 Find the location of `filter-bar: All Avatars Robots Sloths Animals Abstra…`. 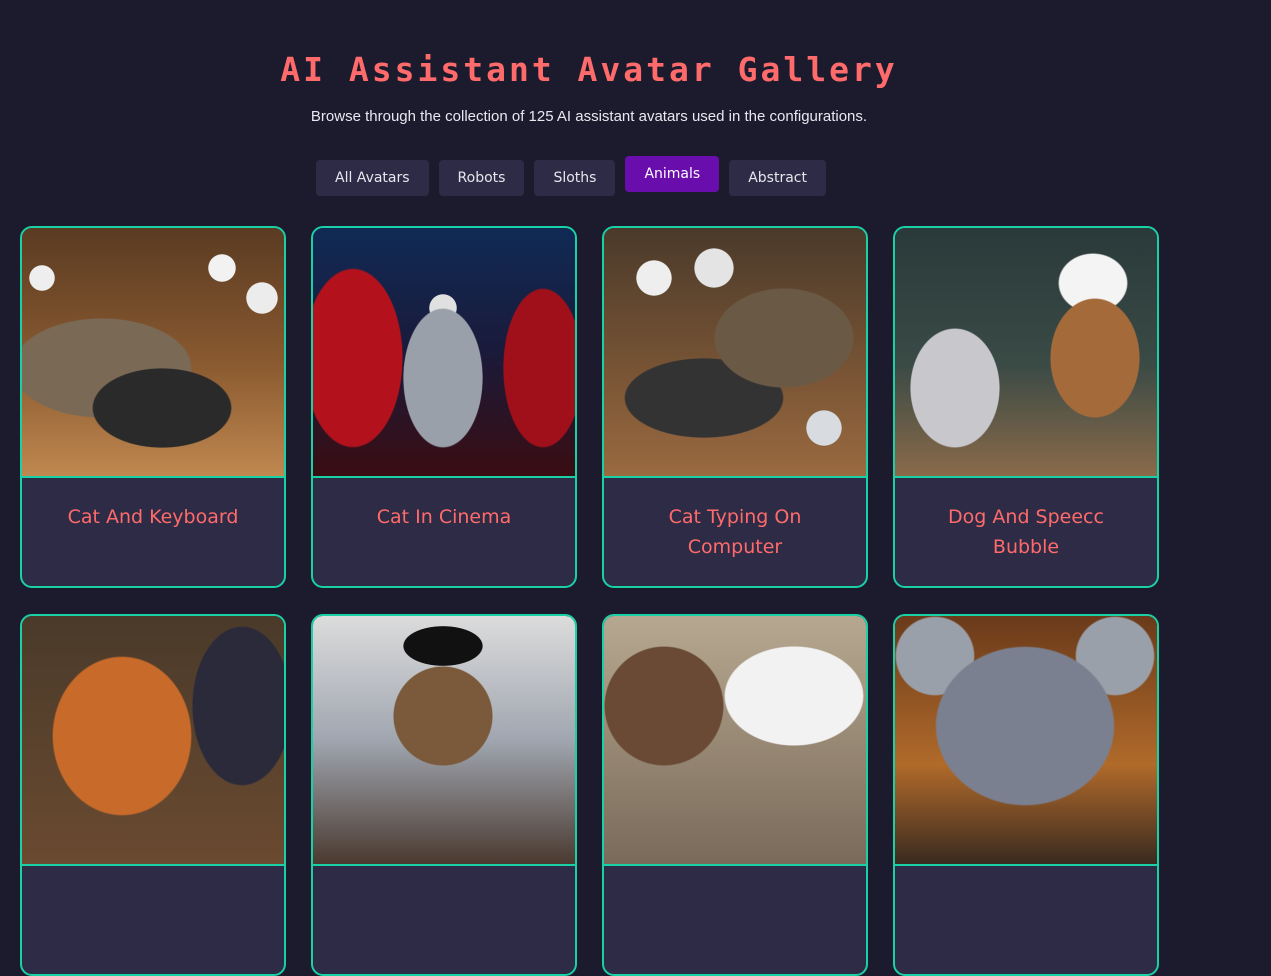

filter-bar: All Avatars Robots Sloths Animals Abstra… is located at coordinates (571, 176).